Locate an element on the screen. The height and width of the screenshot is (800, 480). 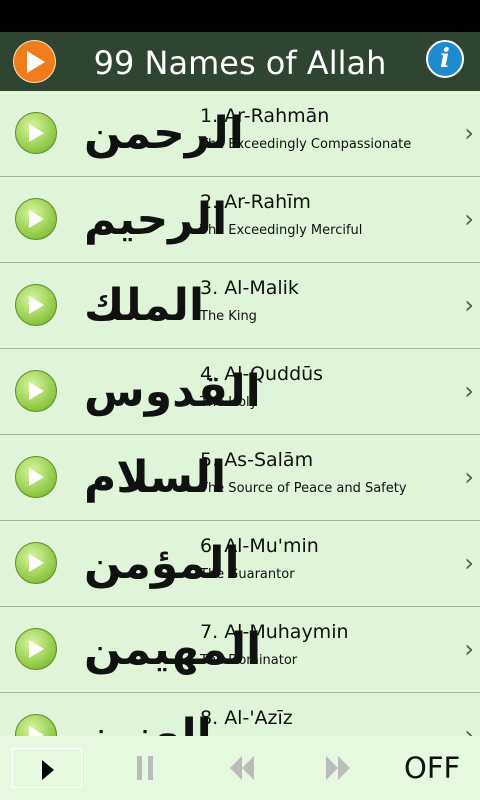
list-item: العزيز 8. Al-'Azīz › is located at coordinates (240, 714).